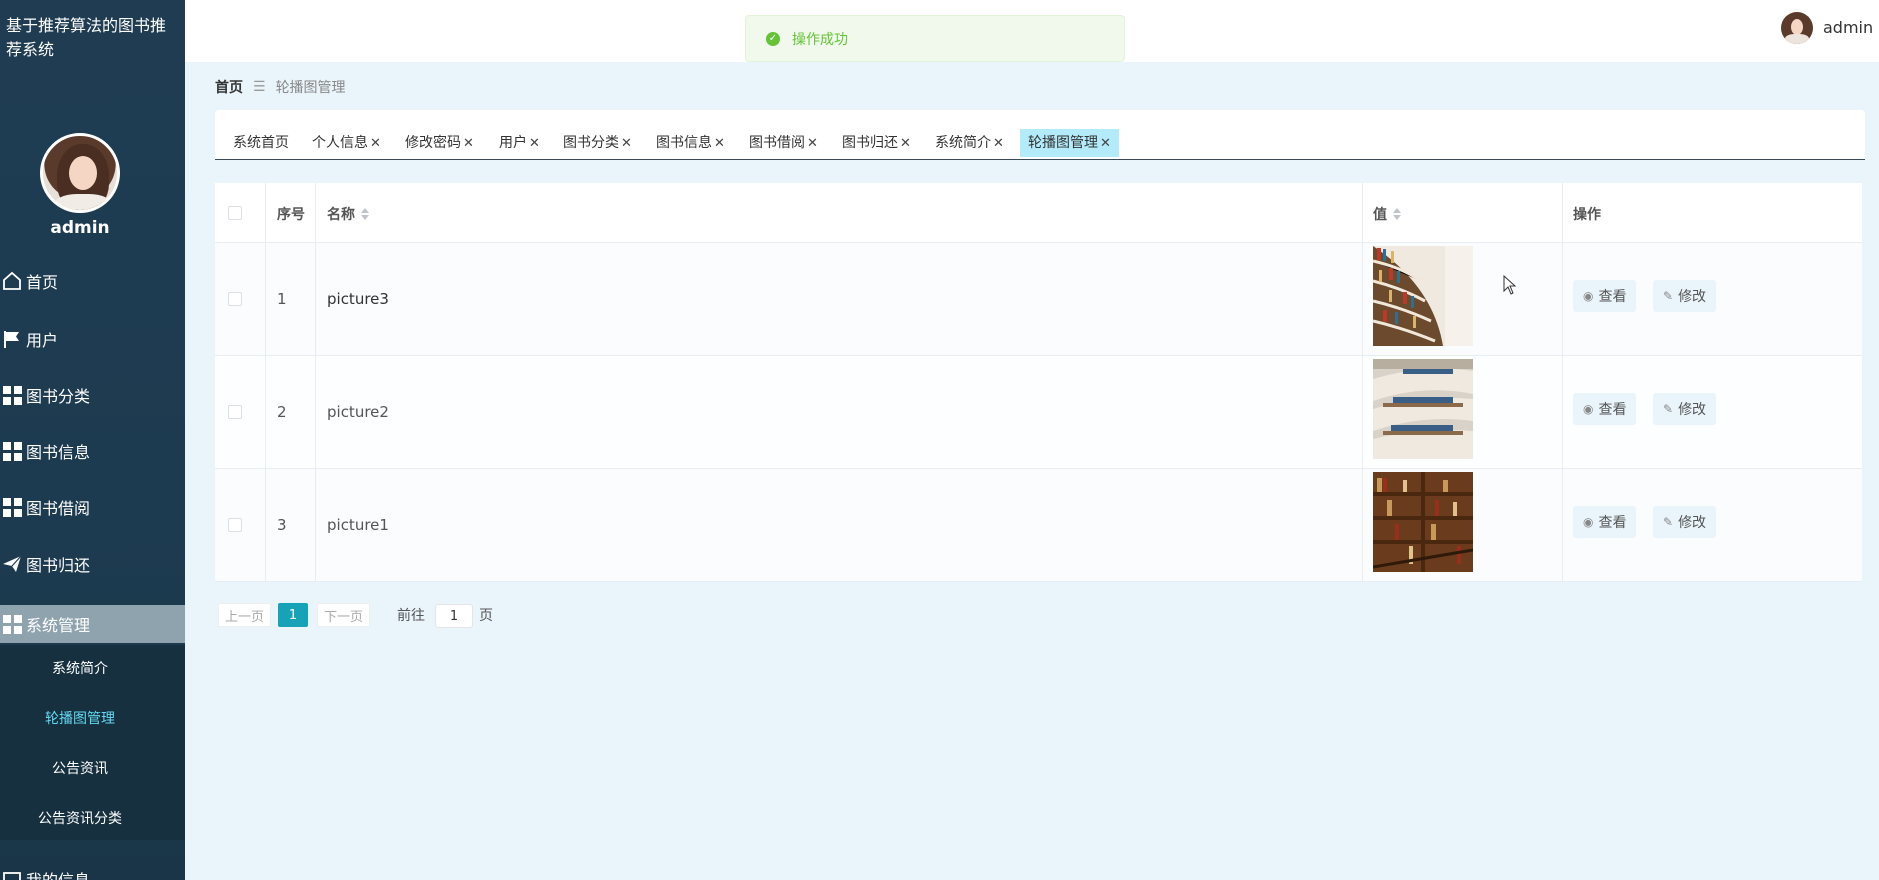 This screenshot has height=880, width=1879. I want to click on next-page-button: 下一页, so click(343, 615).